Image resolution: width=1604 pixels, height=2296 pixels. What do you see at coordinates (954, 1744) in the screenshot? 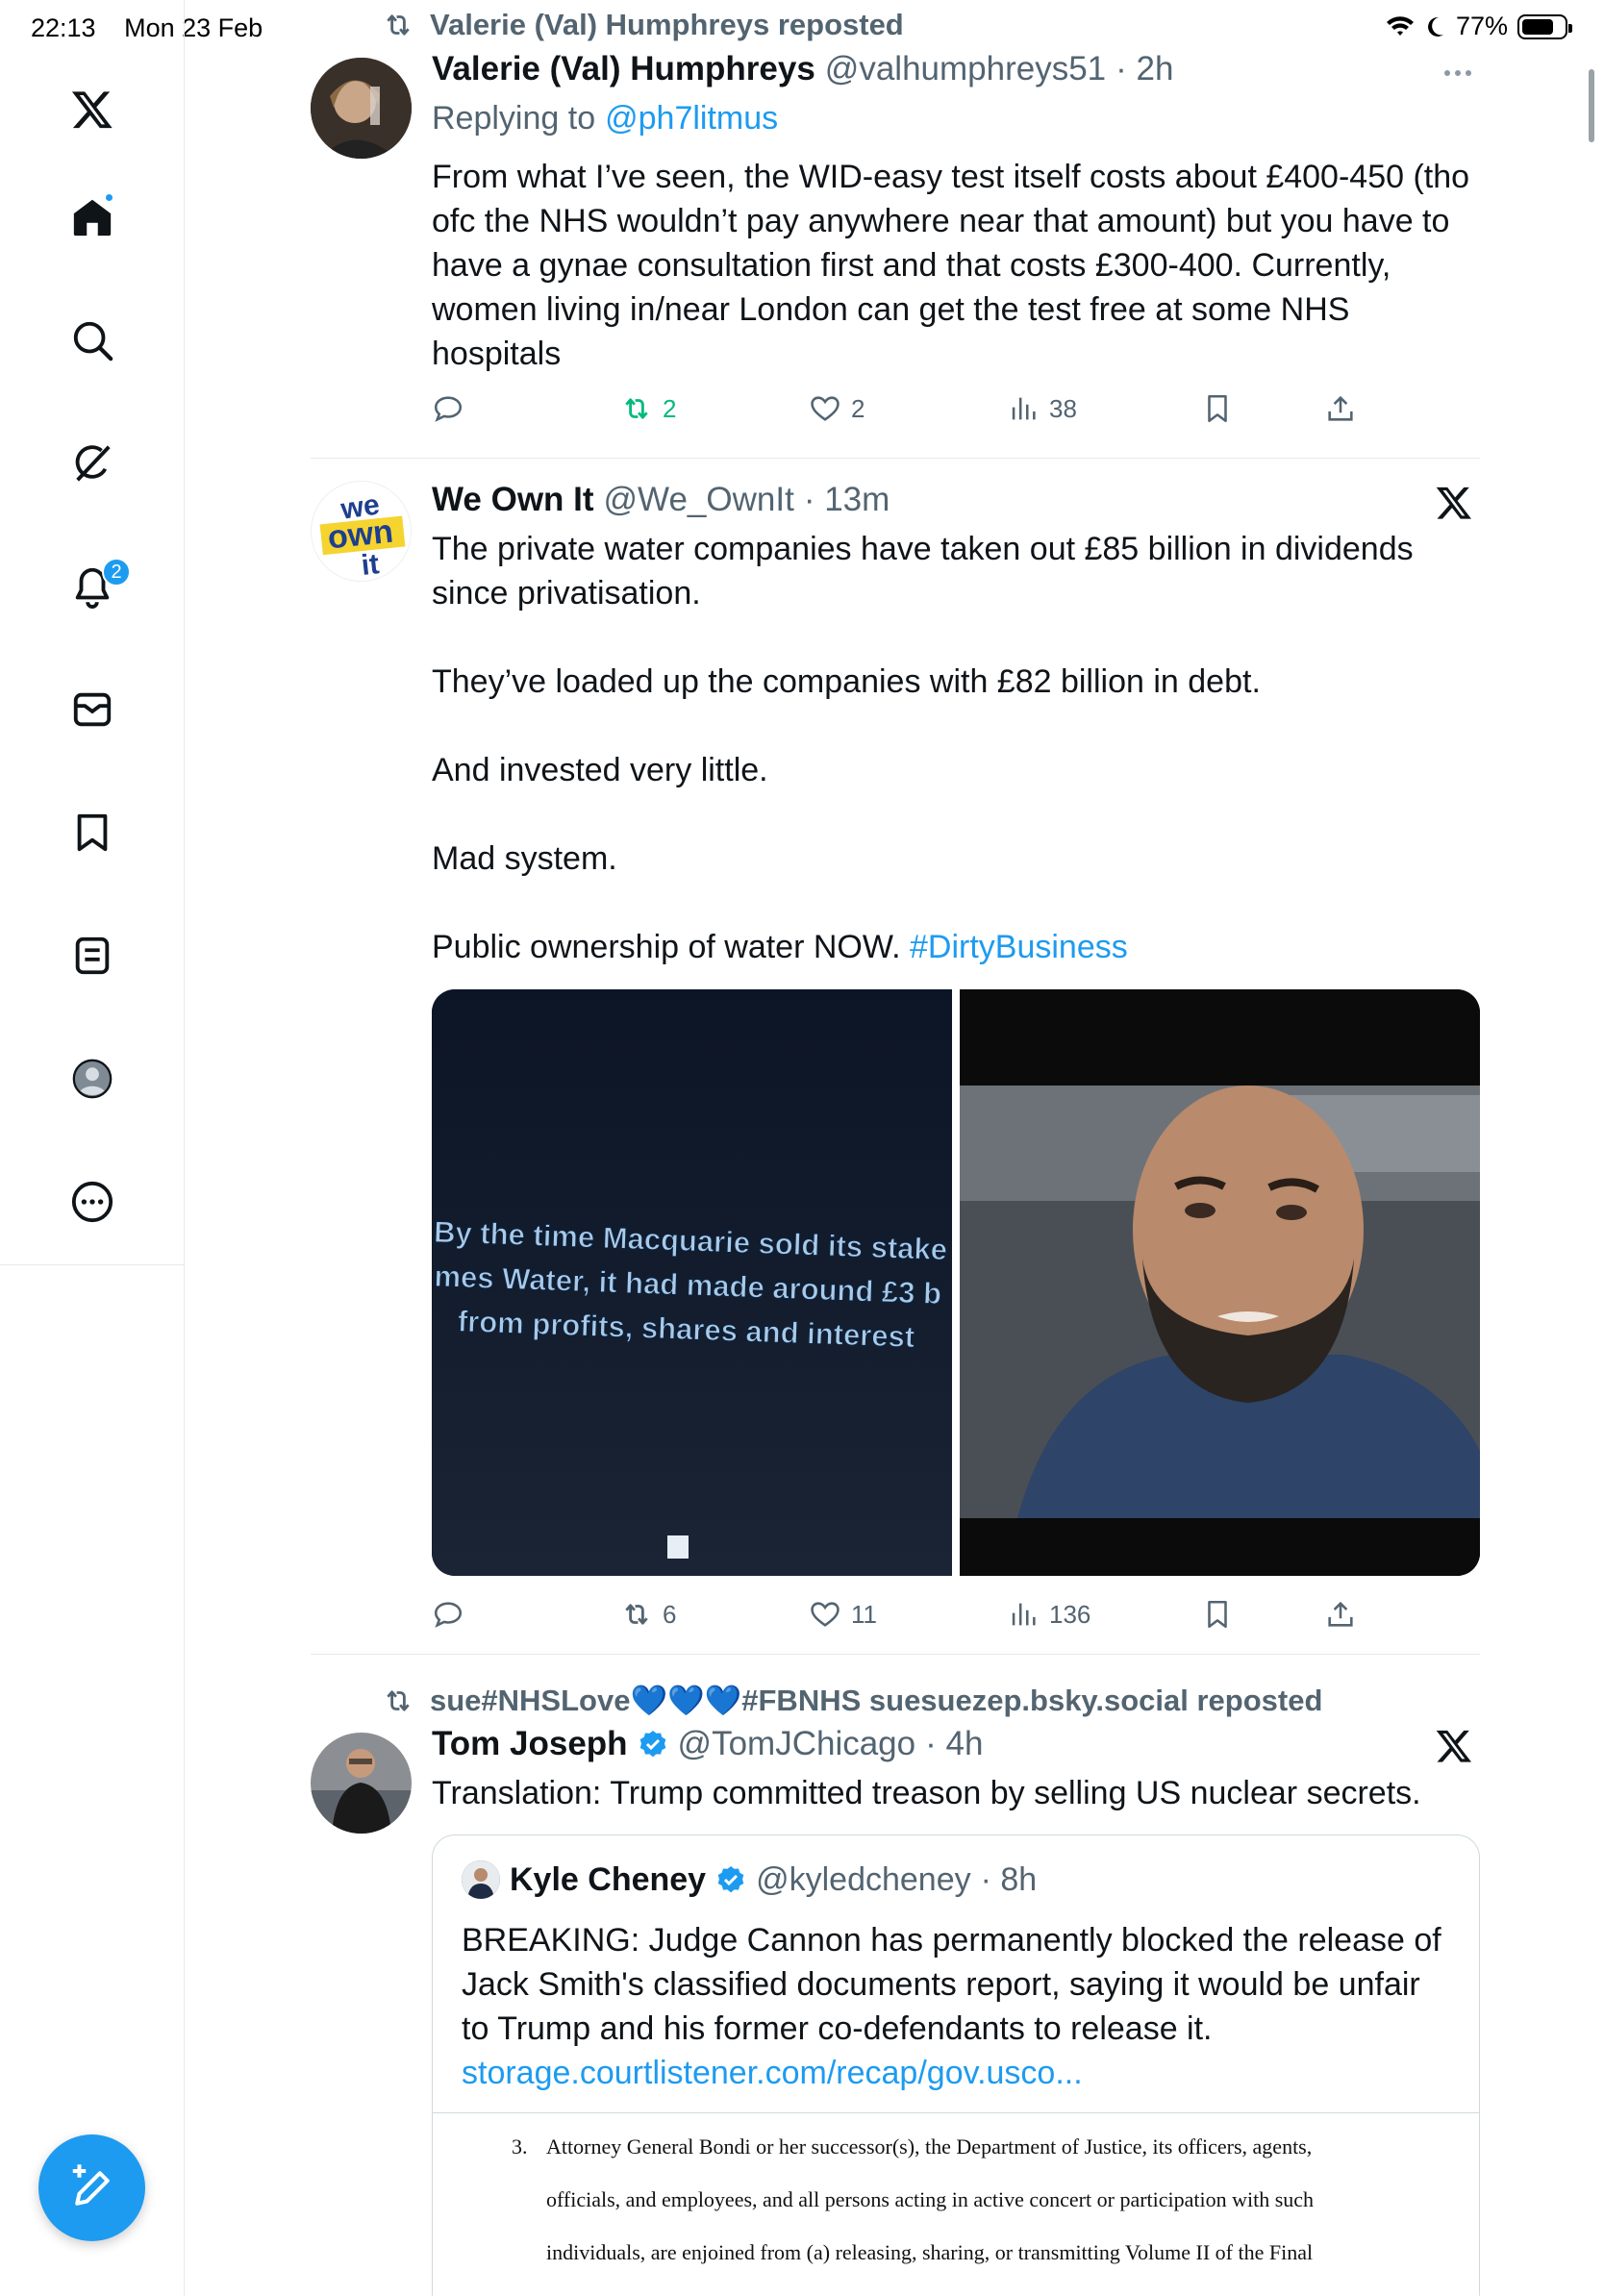
I see `post-time: · 4h` at bounding box center [954, 1744].